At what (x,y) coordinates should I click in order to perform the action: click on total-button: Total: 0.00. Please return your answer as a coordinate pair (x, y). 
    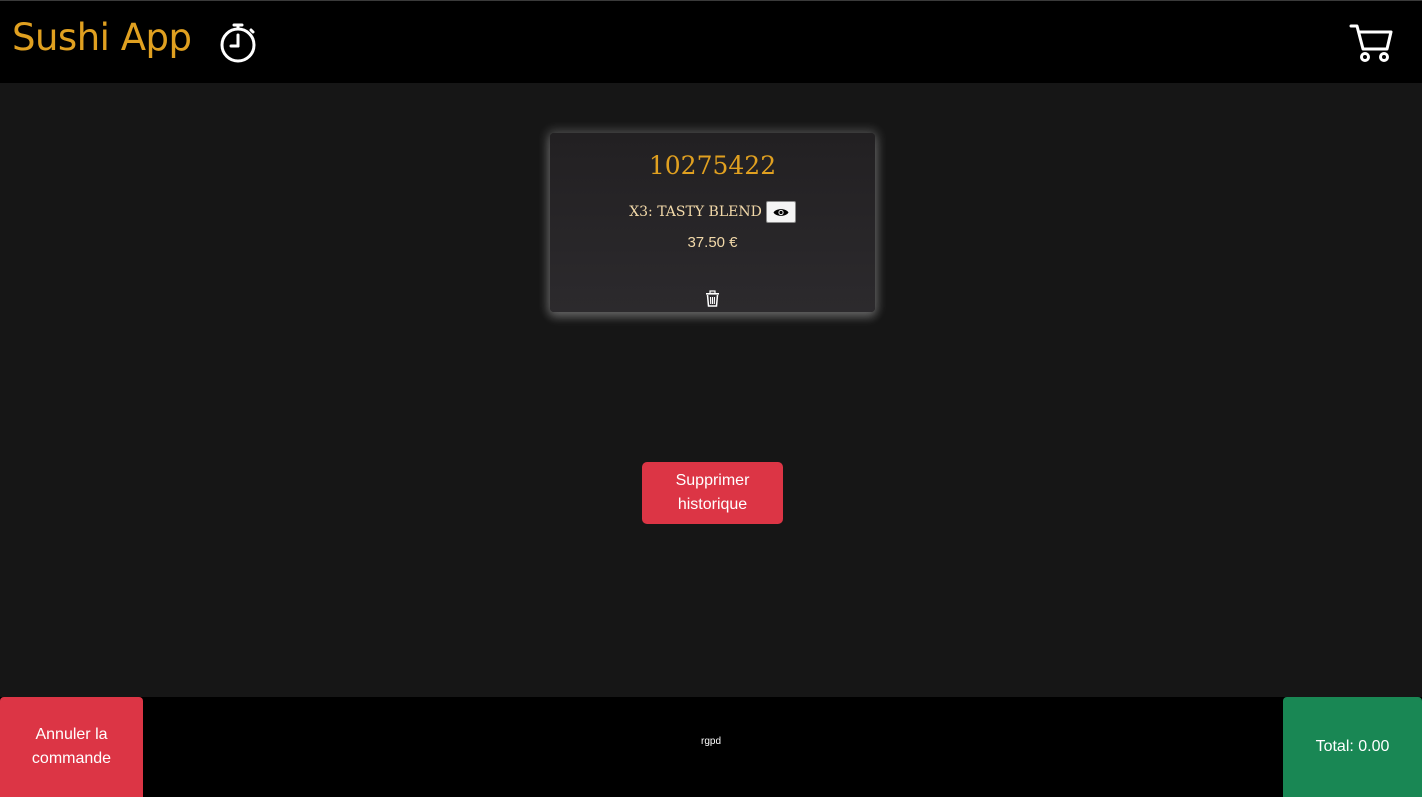
    Looking at the image, I should click on (1352, 747).